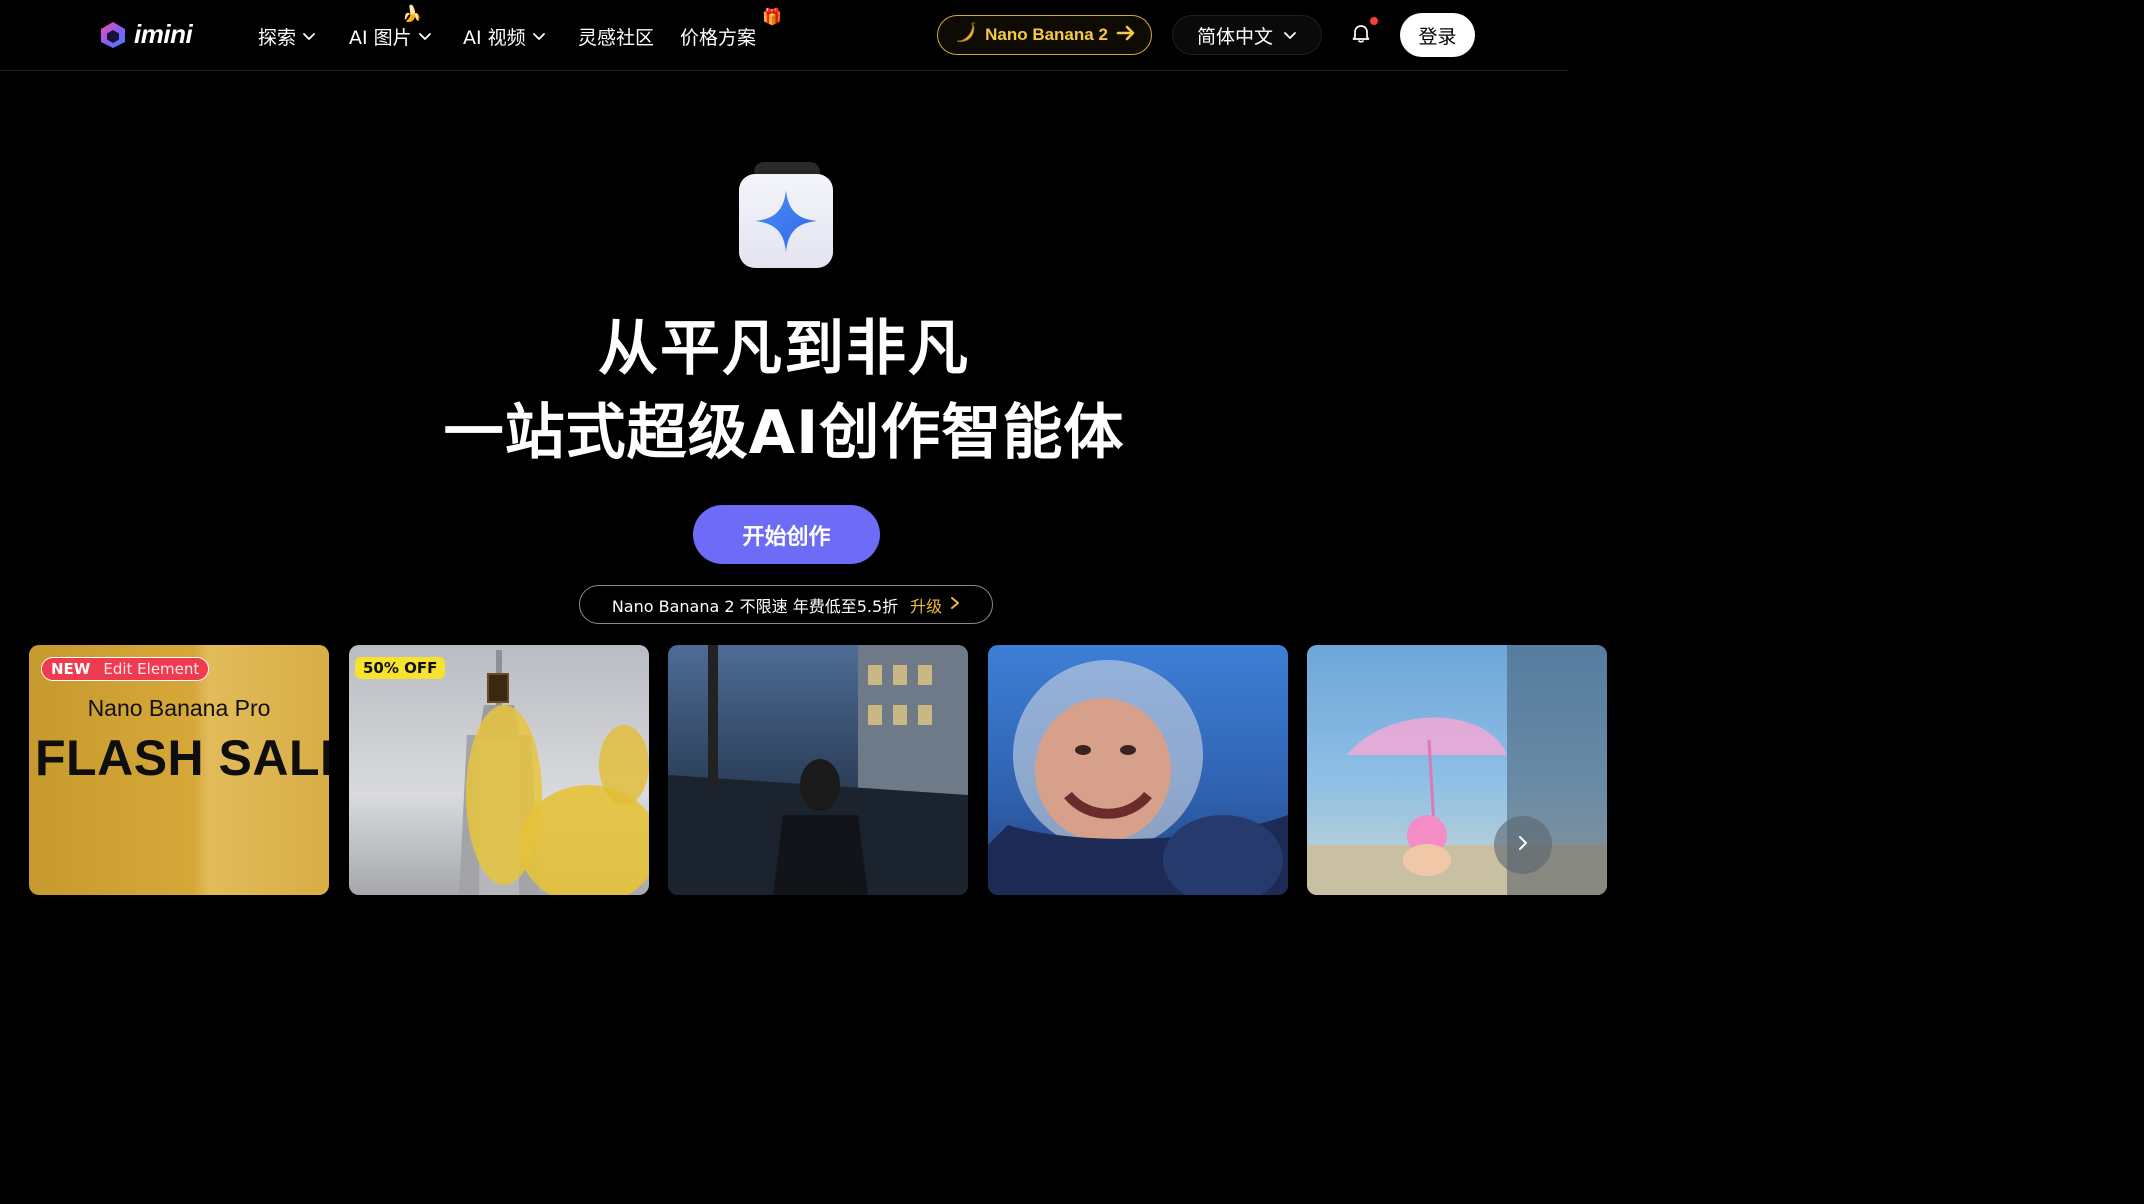 This screenshot has height=1204, width=2144. What do you see at coordinates (965, 35) in the screenshot?
I see `banana-icon` at bounding box center [965, 35].